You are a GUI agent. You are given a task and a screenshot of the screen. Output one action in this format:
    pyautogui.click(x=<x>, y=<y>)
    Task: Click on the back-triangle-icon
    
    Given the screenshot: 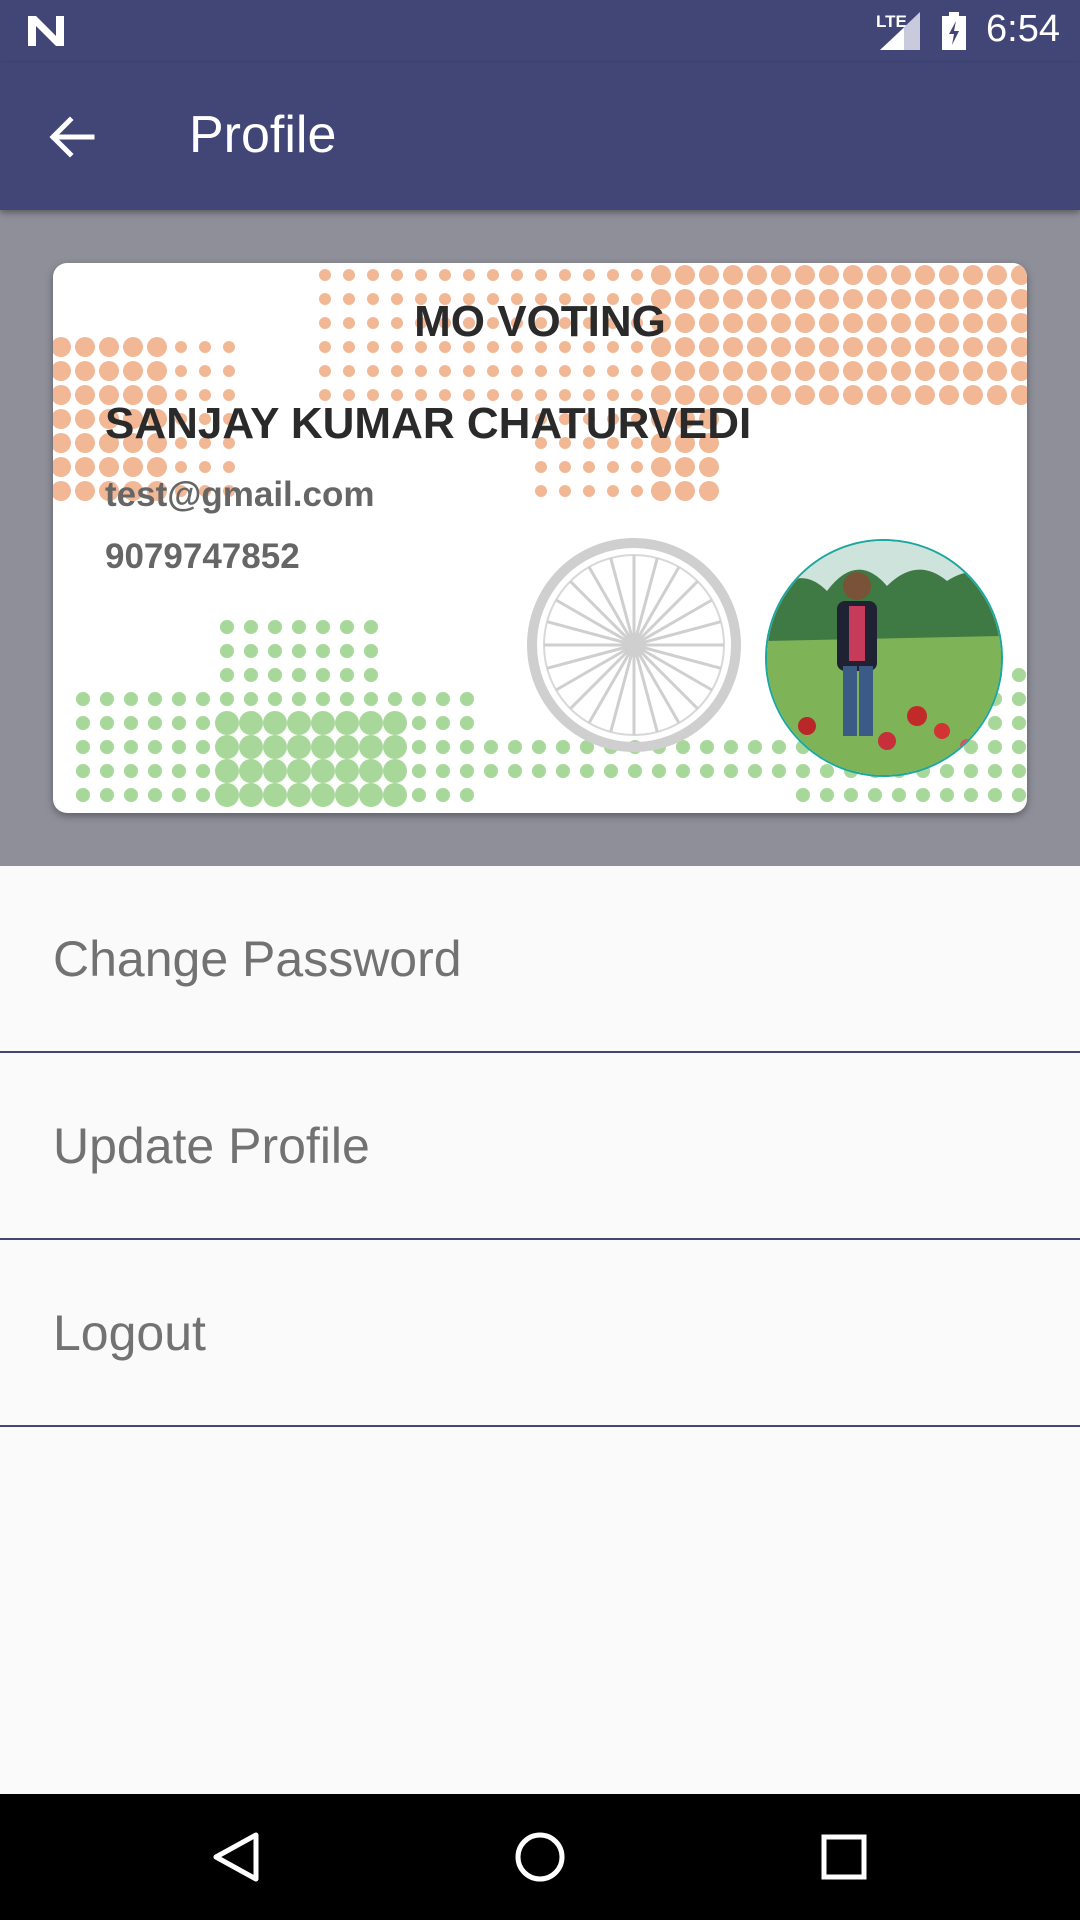 What is the action you would take?
    pyautogui.click(x=236, y=1857)
    